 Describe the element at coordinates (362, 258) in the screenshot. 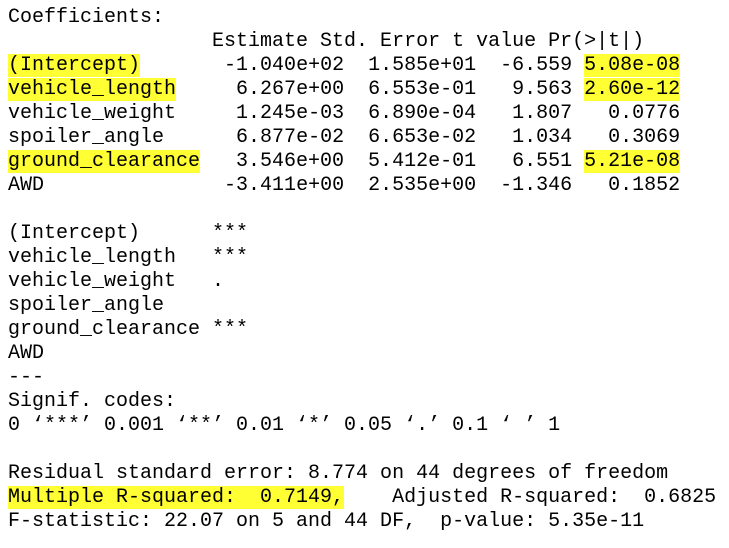

I see `signif-row: vehicle_length ***` at that location.